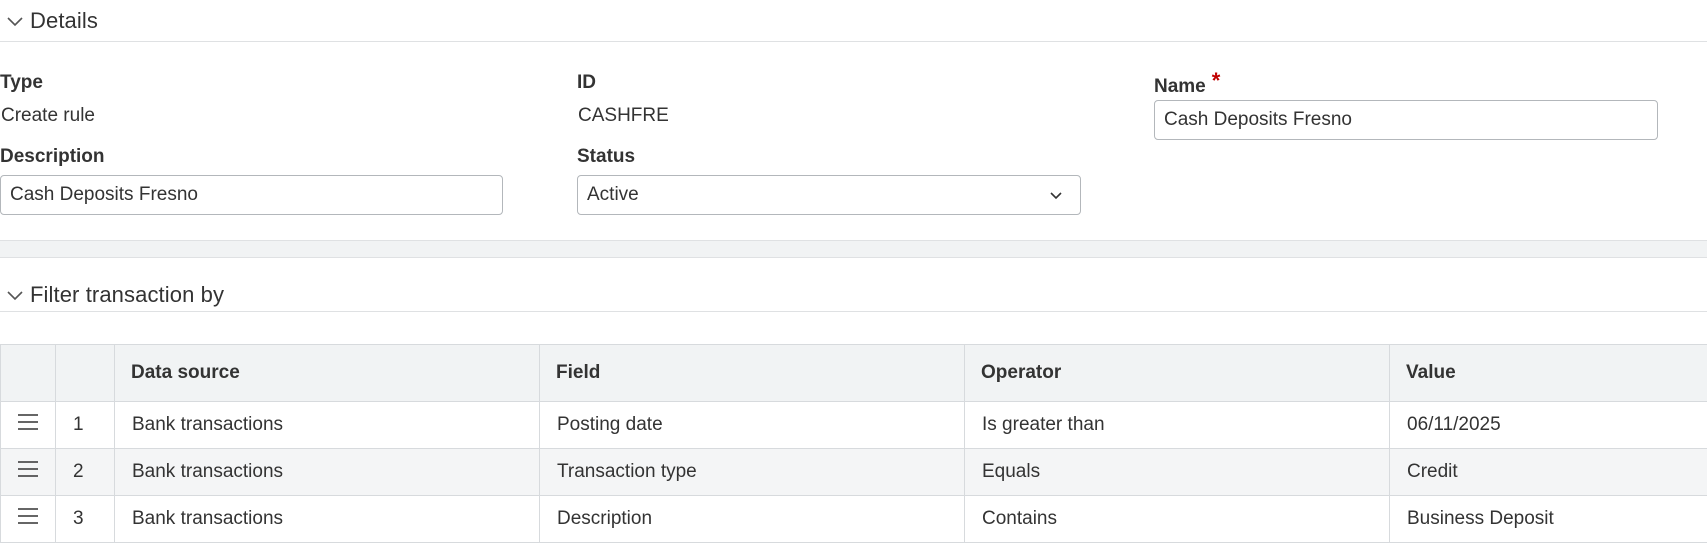 The image size is (1707, 545). I want to click on cell-operator: Equals, so click(1177, 472).